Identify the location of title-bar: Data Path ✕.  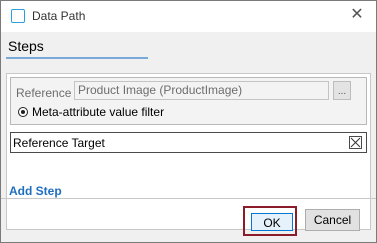
(188, 16).